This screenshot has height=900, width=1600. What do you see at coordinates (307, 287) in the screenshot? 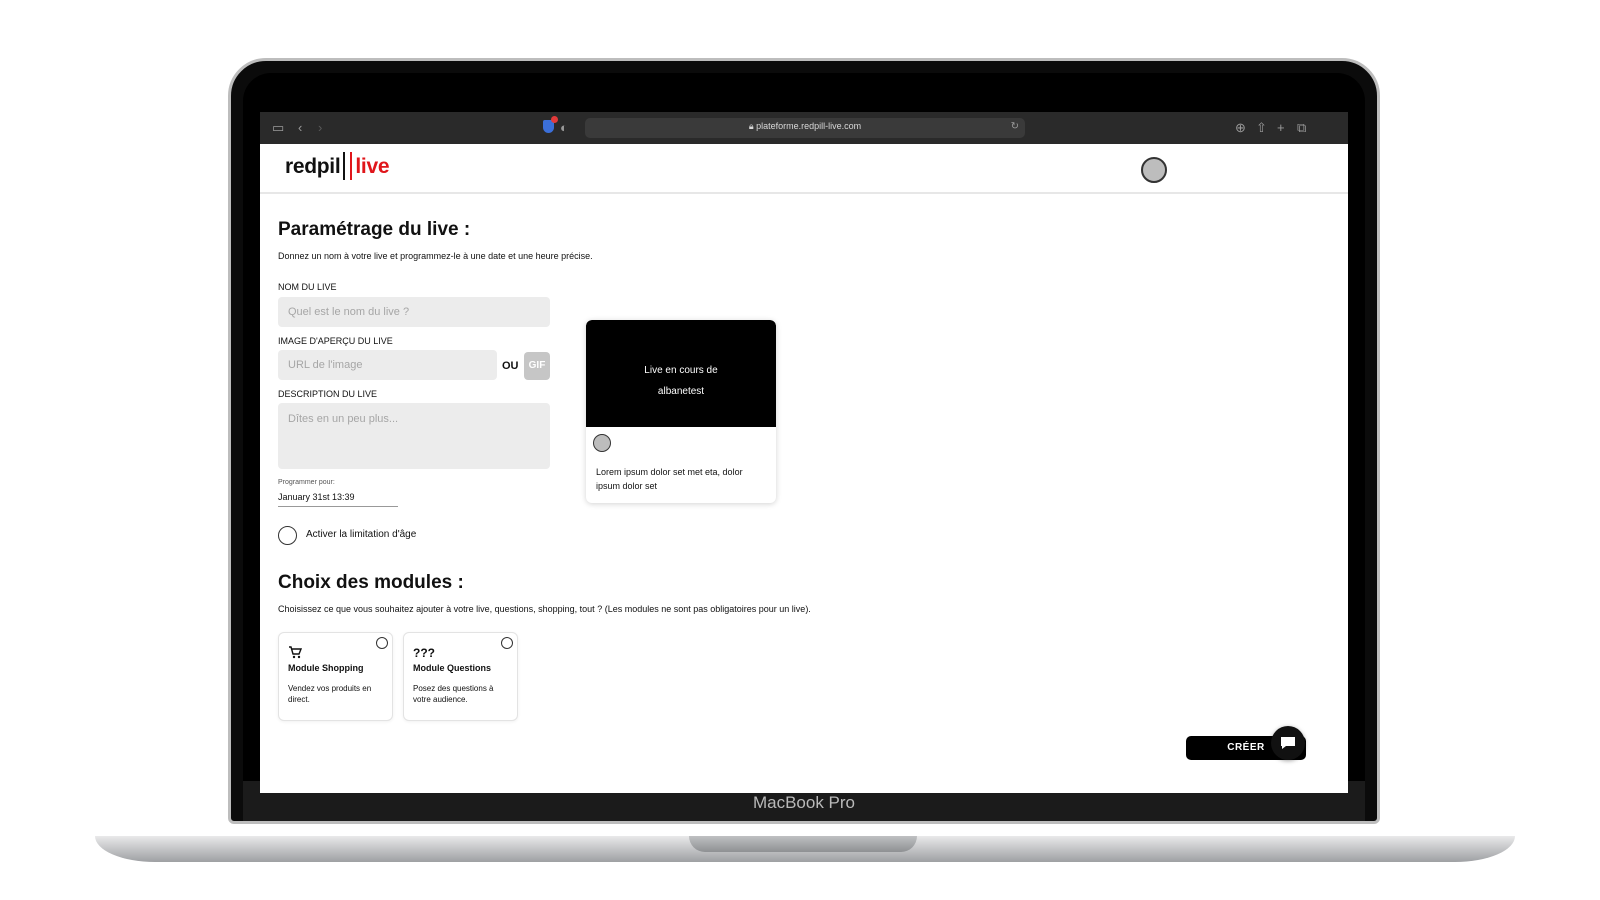
I see `name-label: NOM DU LIVE` at bounding box center [307, 287].